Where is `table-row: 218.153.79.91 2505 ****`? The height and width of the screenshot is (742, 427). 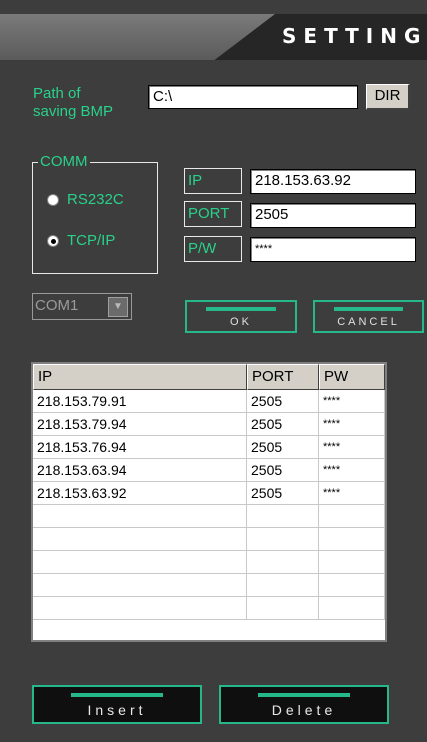 table-row: 218.153.79.91 2505 **** is located at coordinates (209, 401).